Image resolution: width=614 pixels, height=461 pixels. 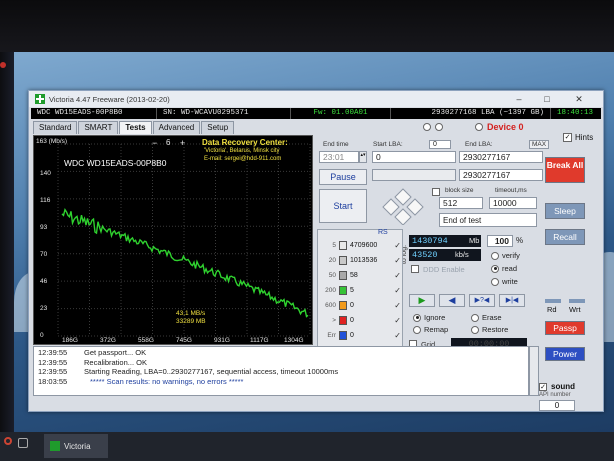 I want to click on ddd-checkbox, so click(x=415, y=269).